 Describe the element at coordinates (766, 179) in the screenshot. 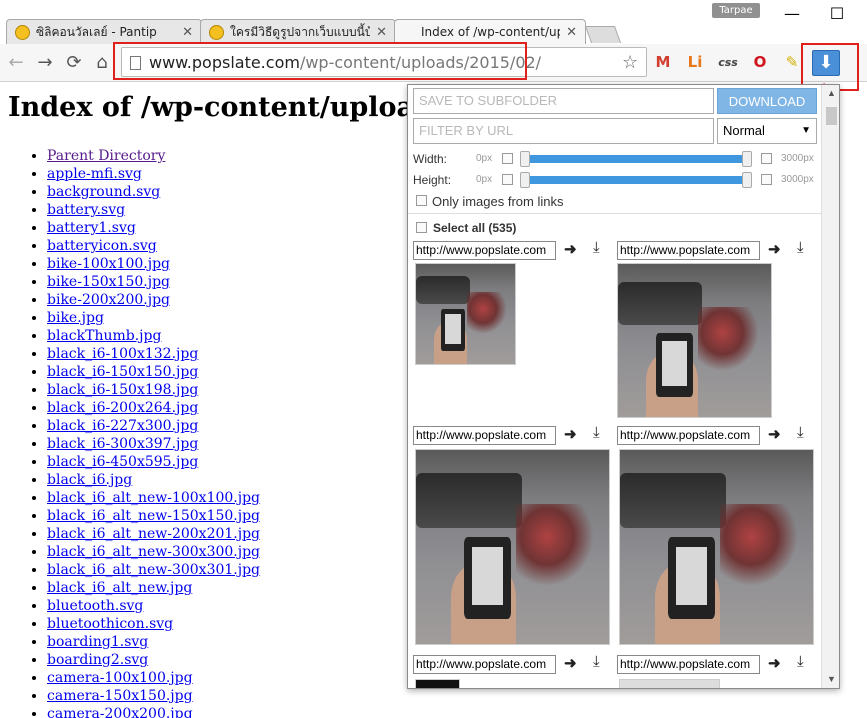

I see `height-max-checkbox` at that location.